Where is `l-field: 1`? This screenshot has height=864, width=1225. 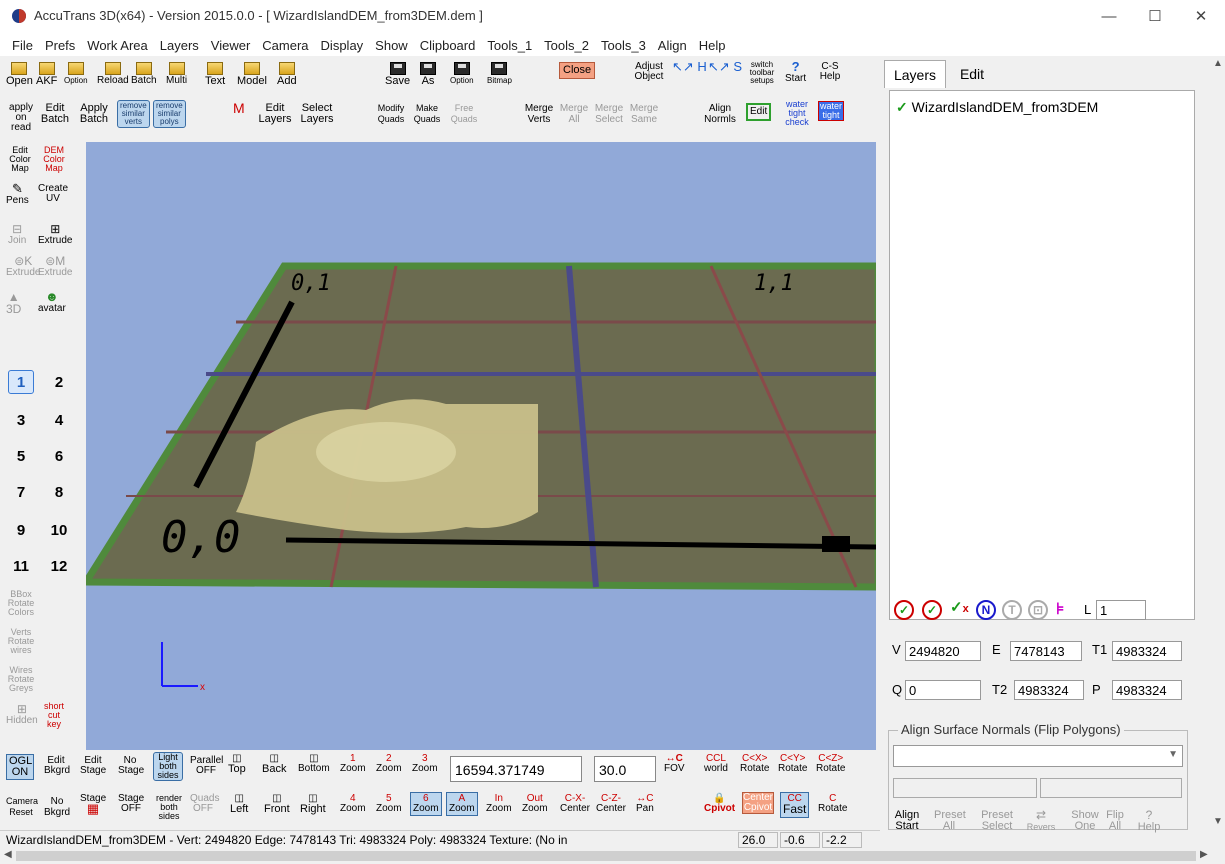 l-field: 1 is located at coordinates (1121, 610).